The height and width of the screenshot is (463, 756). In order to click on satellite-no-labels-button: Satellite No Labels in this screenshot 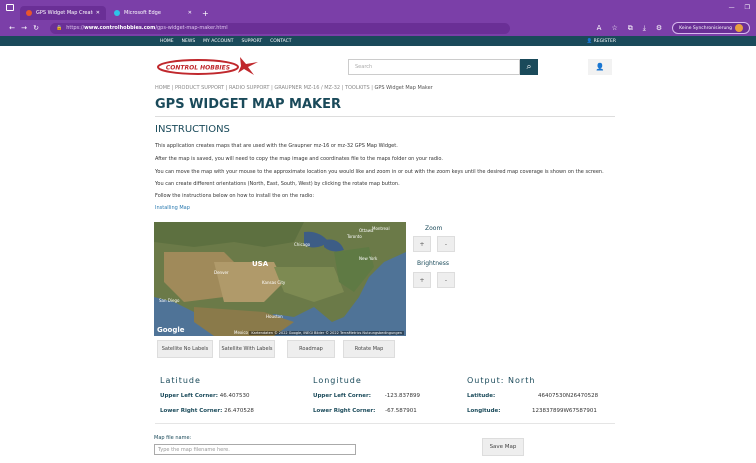, I will do `click(185, 349)`.